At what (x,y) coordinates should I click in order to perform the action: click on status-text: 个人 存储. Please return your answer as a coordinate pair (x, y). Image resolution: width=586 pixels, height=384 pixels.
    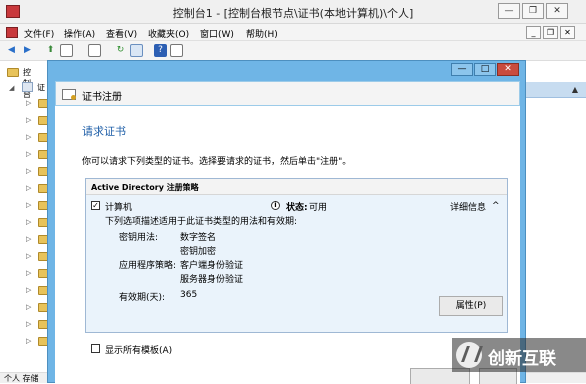
    Looking at the image, I should click on (21, 378).